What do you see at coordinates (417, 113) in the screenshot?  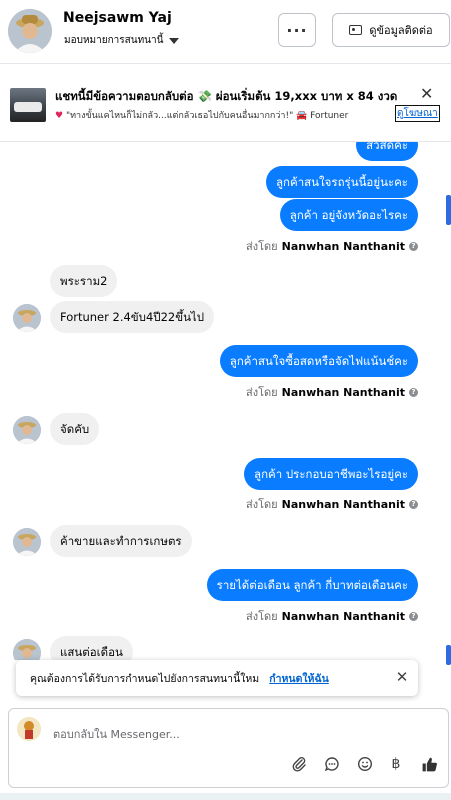 I see `view-ad-link: ดูโฆษณา` at bounding box center [417, 113].